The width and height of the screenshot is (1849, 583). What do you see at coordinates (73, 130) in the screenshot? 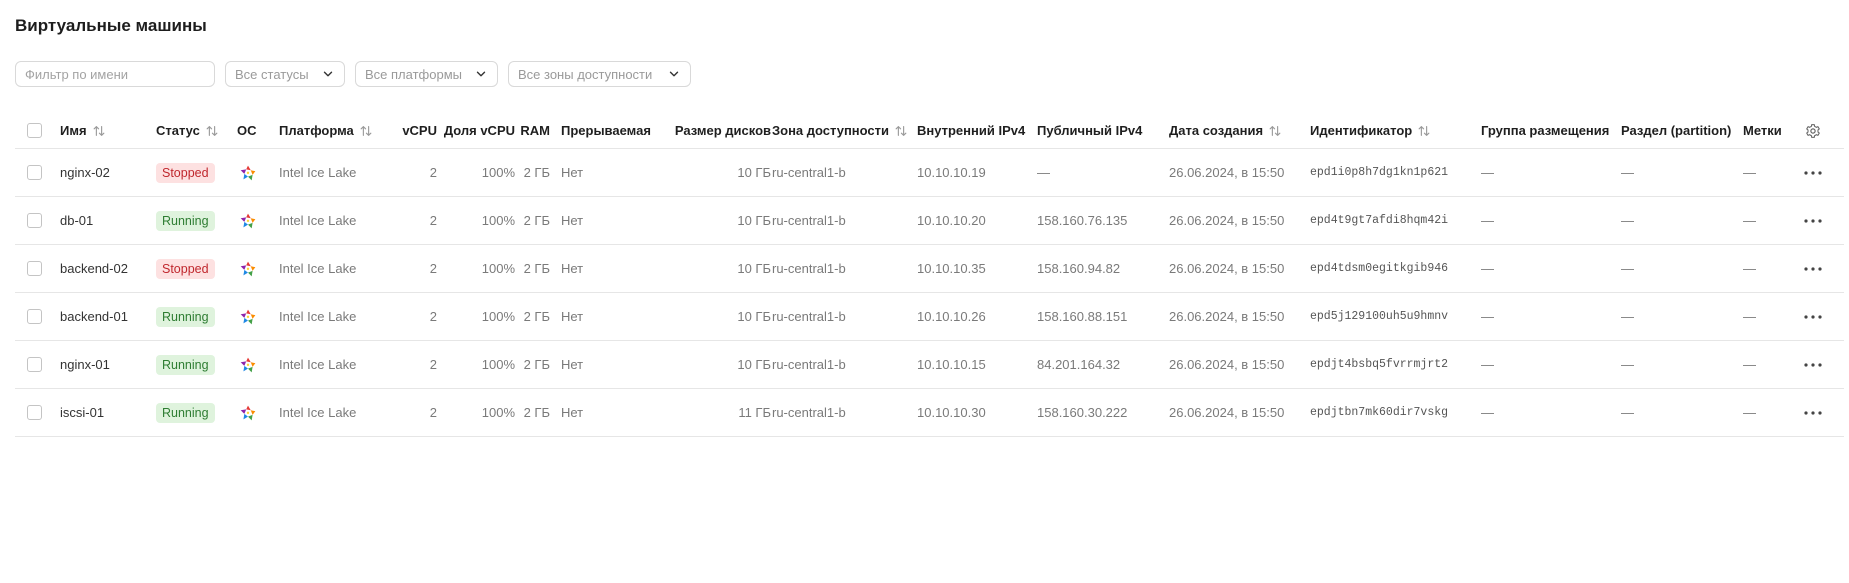
I see `column-header-label: Имя` at bounding box center [73, 130].